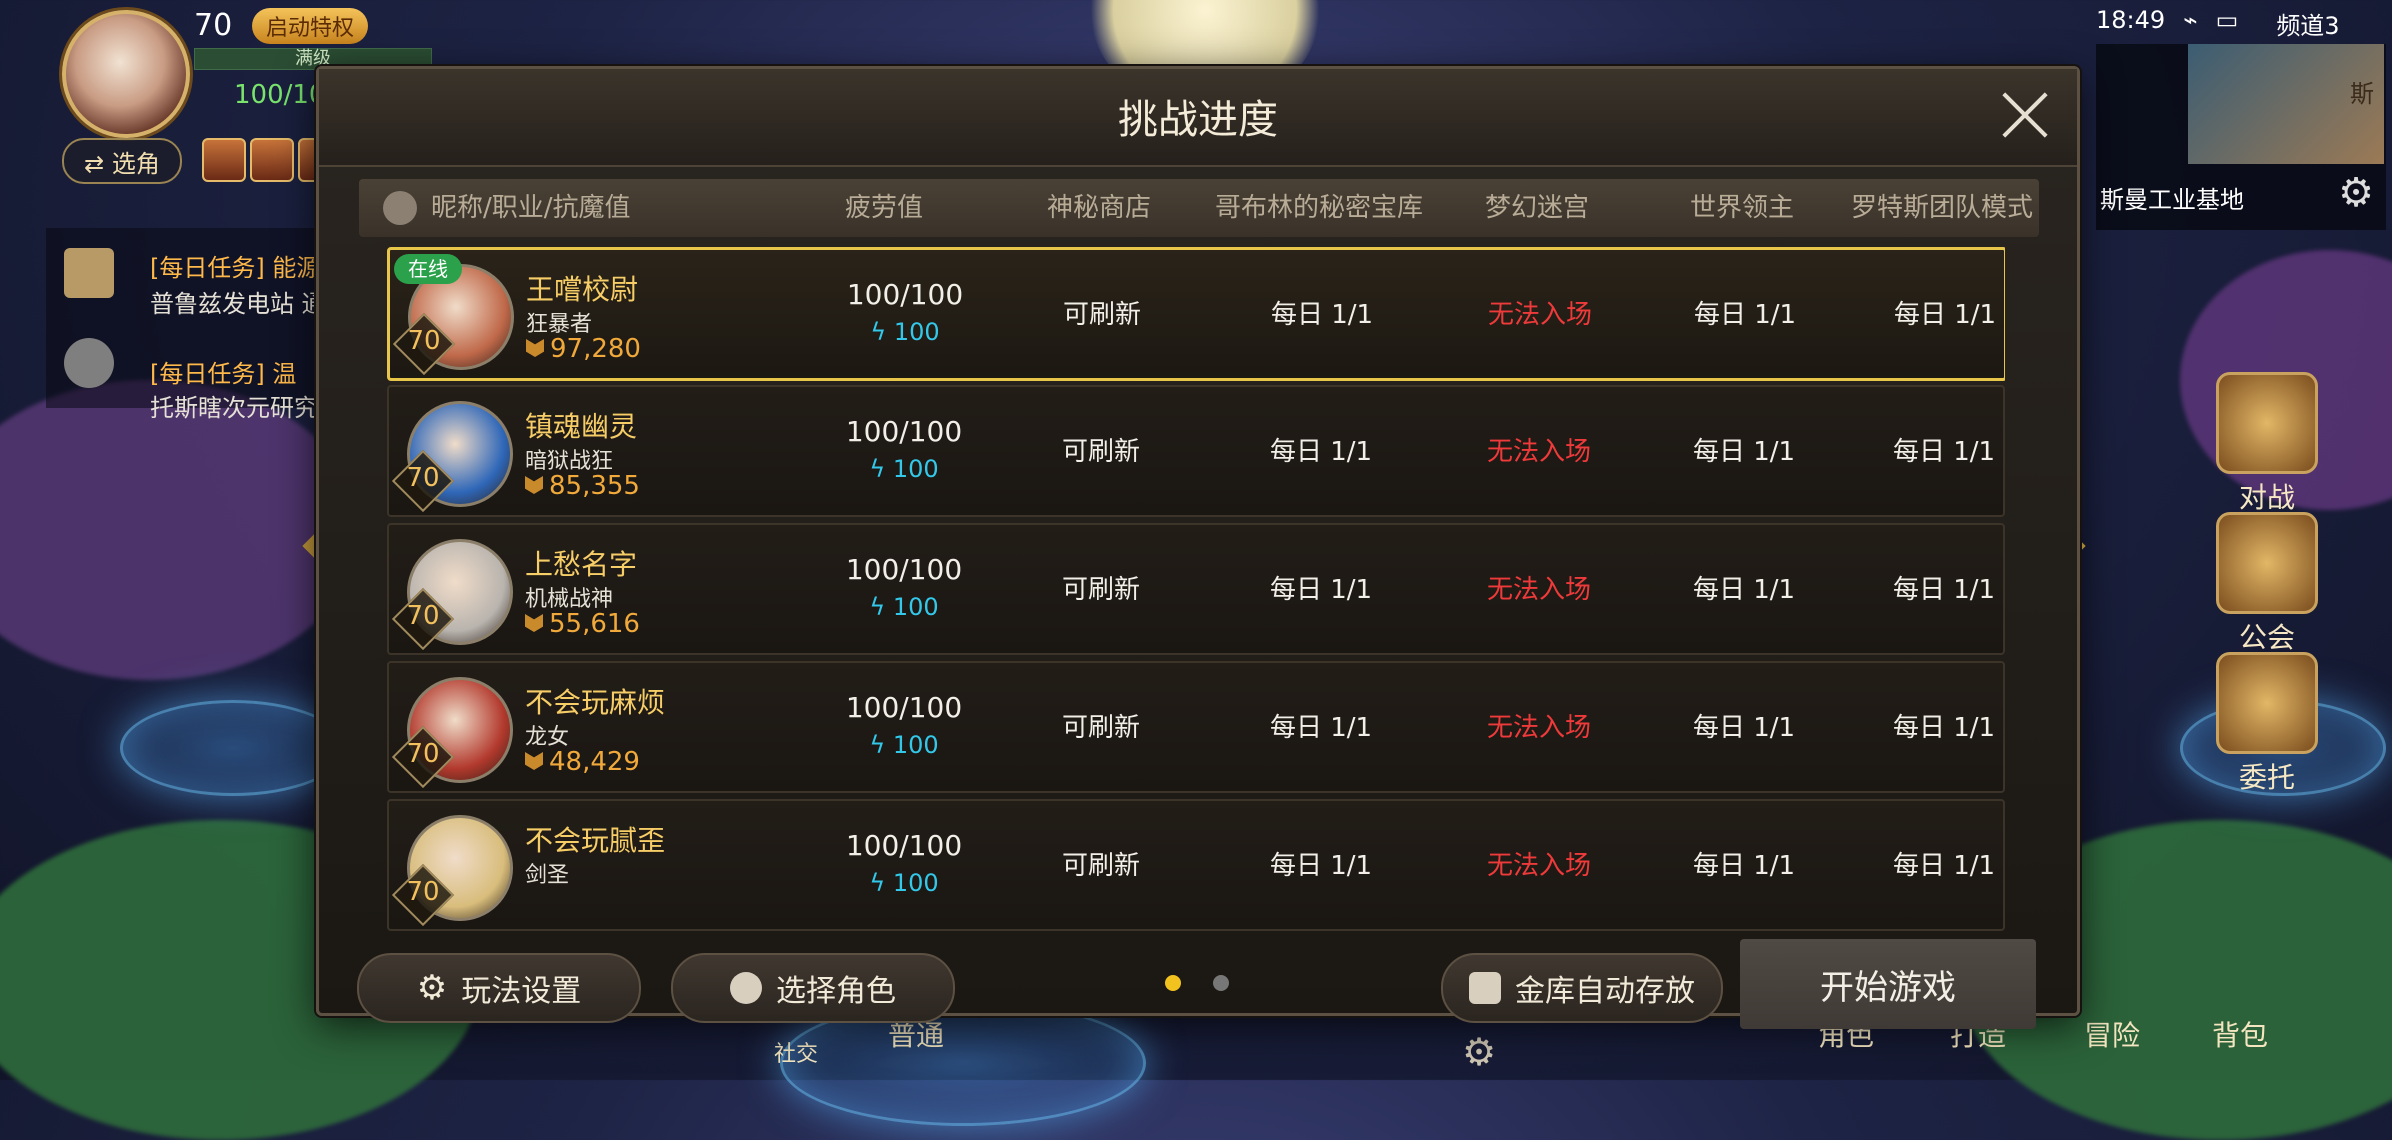  I want to click on close-icon, so click(2025, 115).